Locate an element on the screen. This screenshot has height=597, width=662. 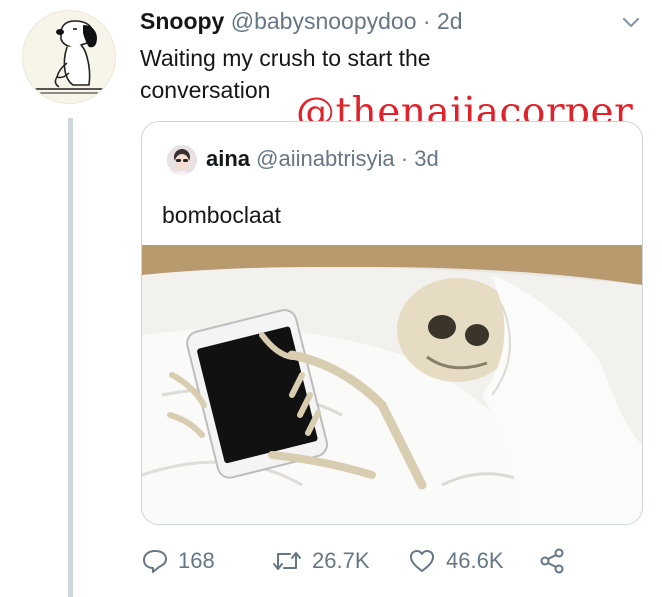
snoopy-avatar-drawing is located at coordinates (69, 57).